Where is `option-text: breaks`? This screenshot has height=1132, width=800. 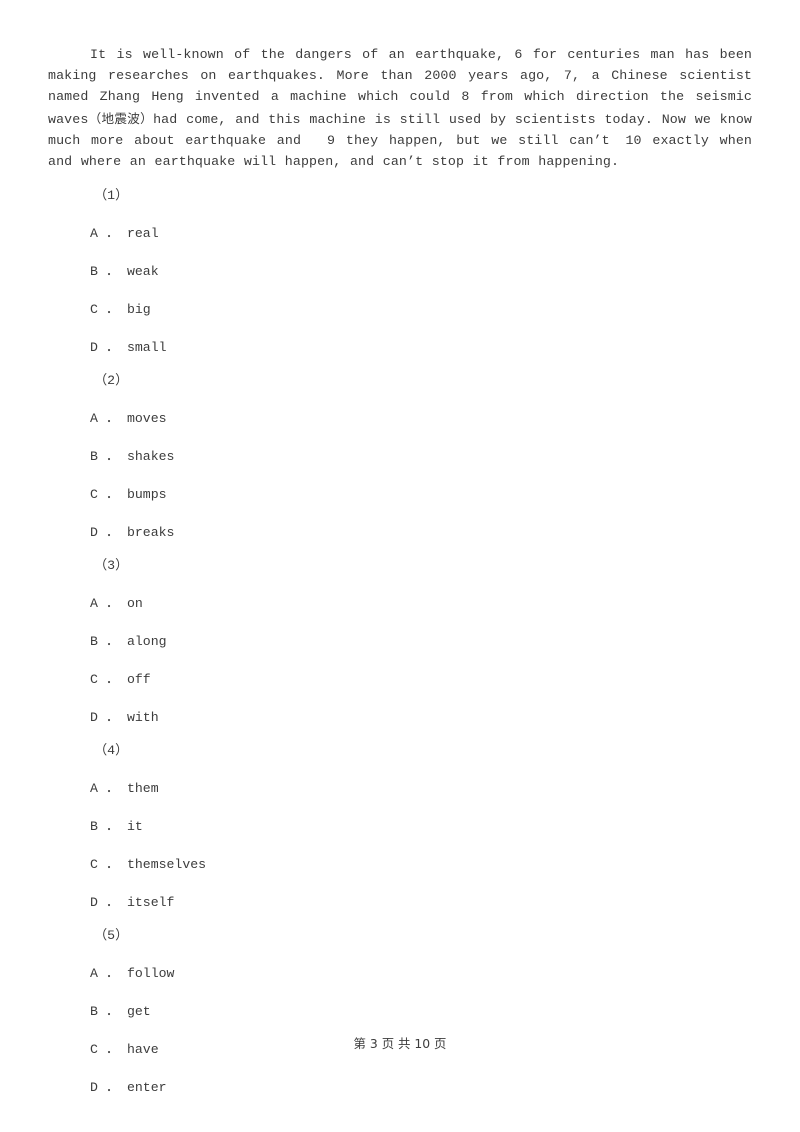
option-text: breaks is located at coordinates (150, 533).